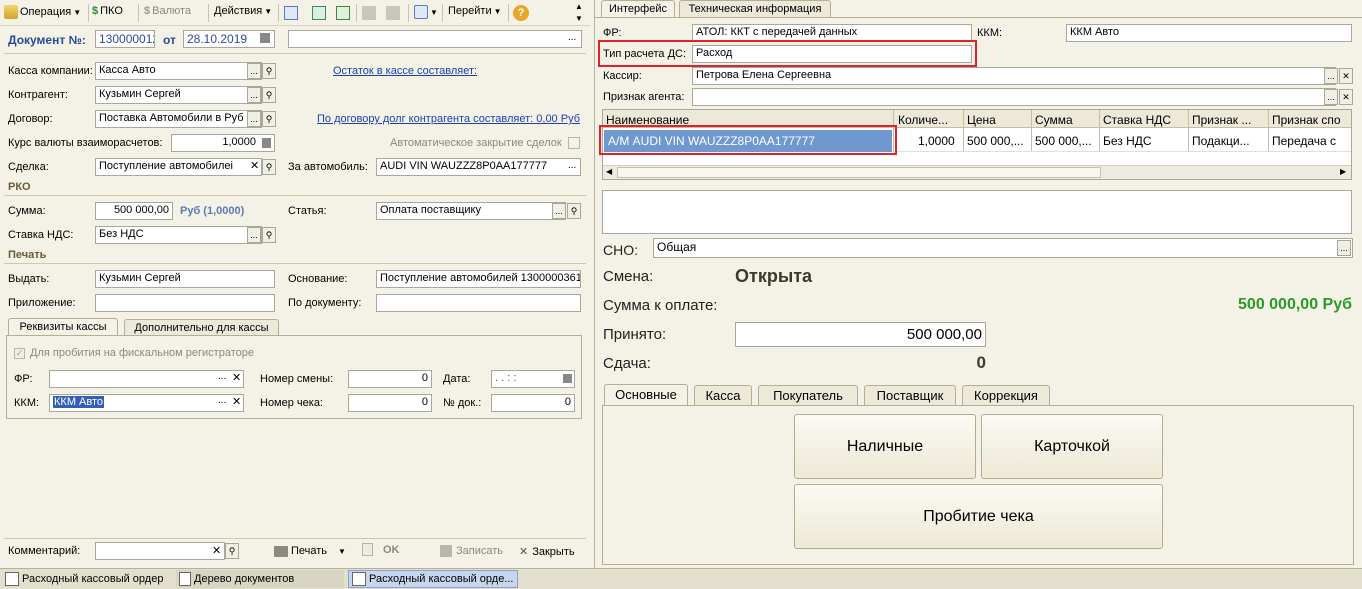 This screenshot has height=589, width=1362. Describe the element at coordinates (638, 9) in the screenshot. I see `tab-interface: Интерфейс` at that location.